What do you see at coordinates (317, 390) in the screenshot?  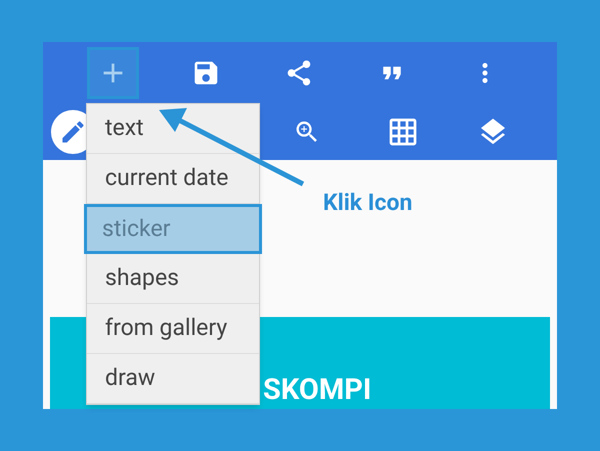 I see `banner-logo-text: SKOMPI` at bounding box center [317, 390].